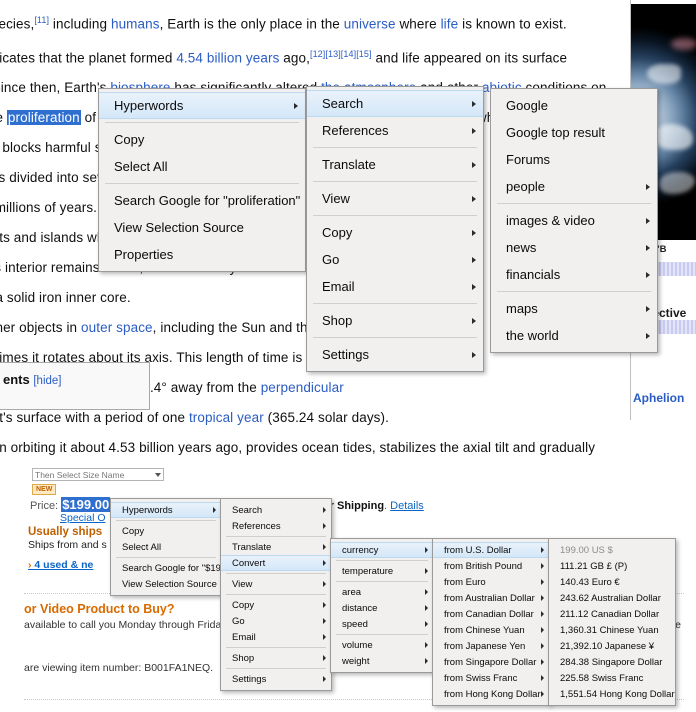 The image size is (696, 712). What do you see at coordinates (41, 20) in the screenshot?
I see `article-reference: [11]` at bounding box center [41, 20].